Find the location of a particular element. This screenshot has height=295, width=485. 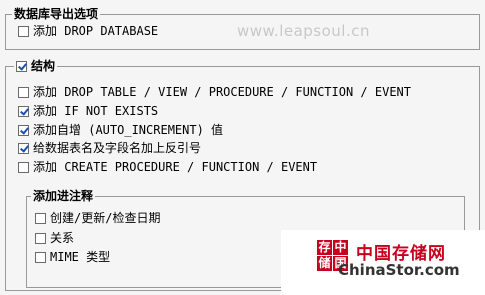

relations-checkbox is located at coordinates (40, 238).